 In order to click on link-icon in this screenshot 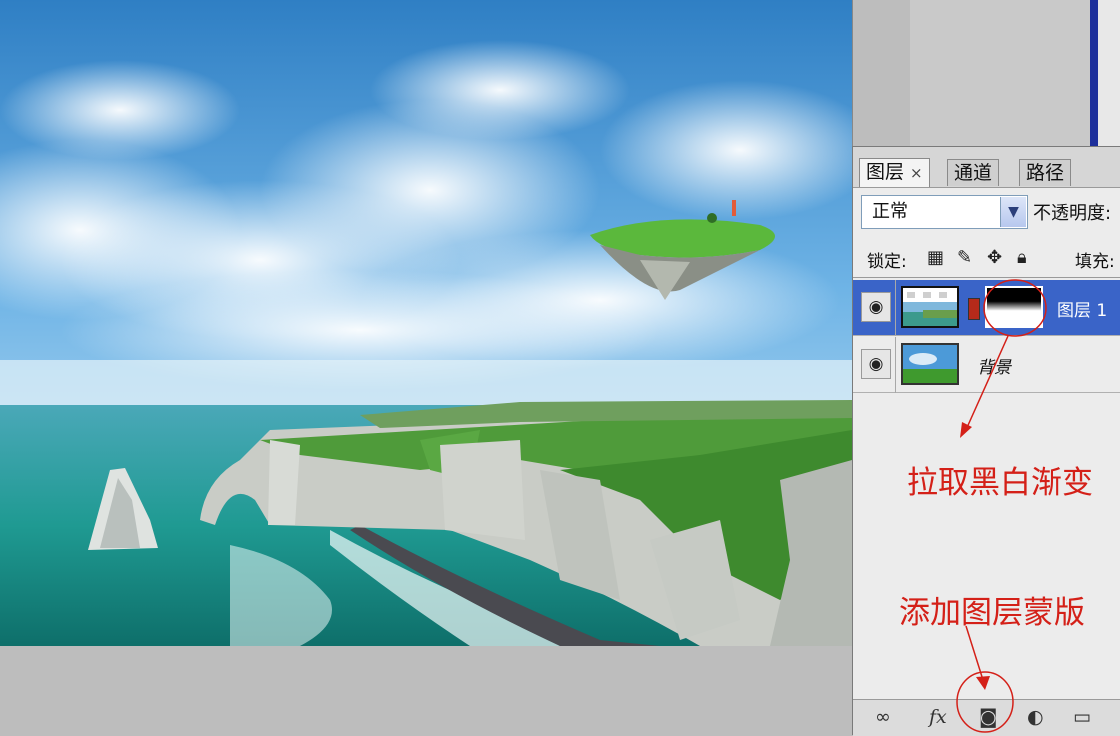, I will do `click(974, 309)`.